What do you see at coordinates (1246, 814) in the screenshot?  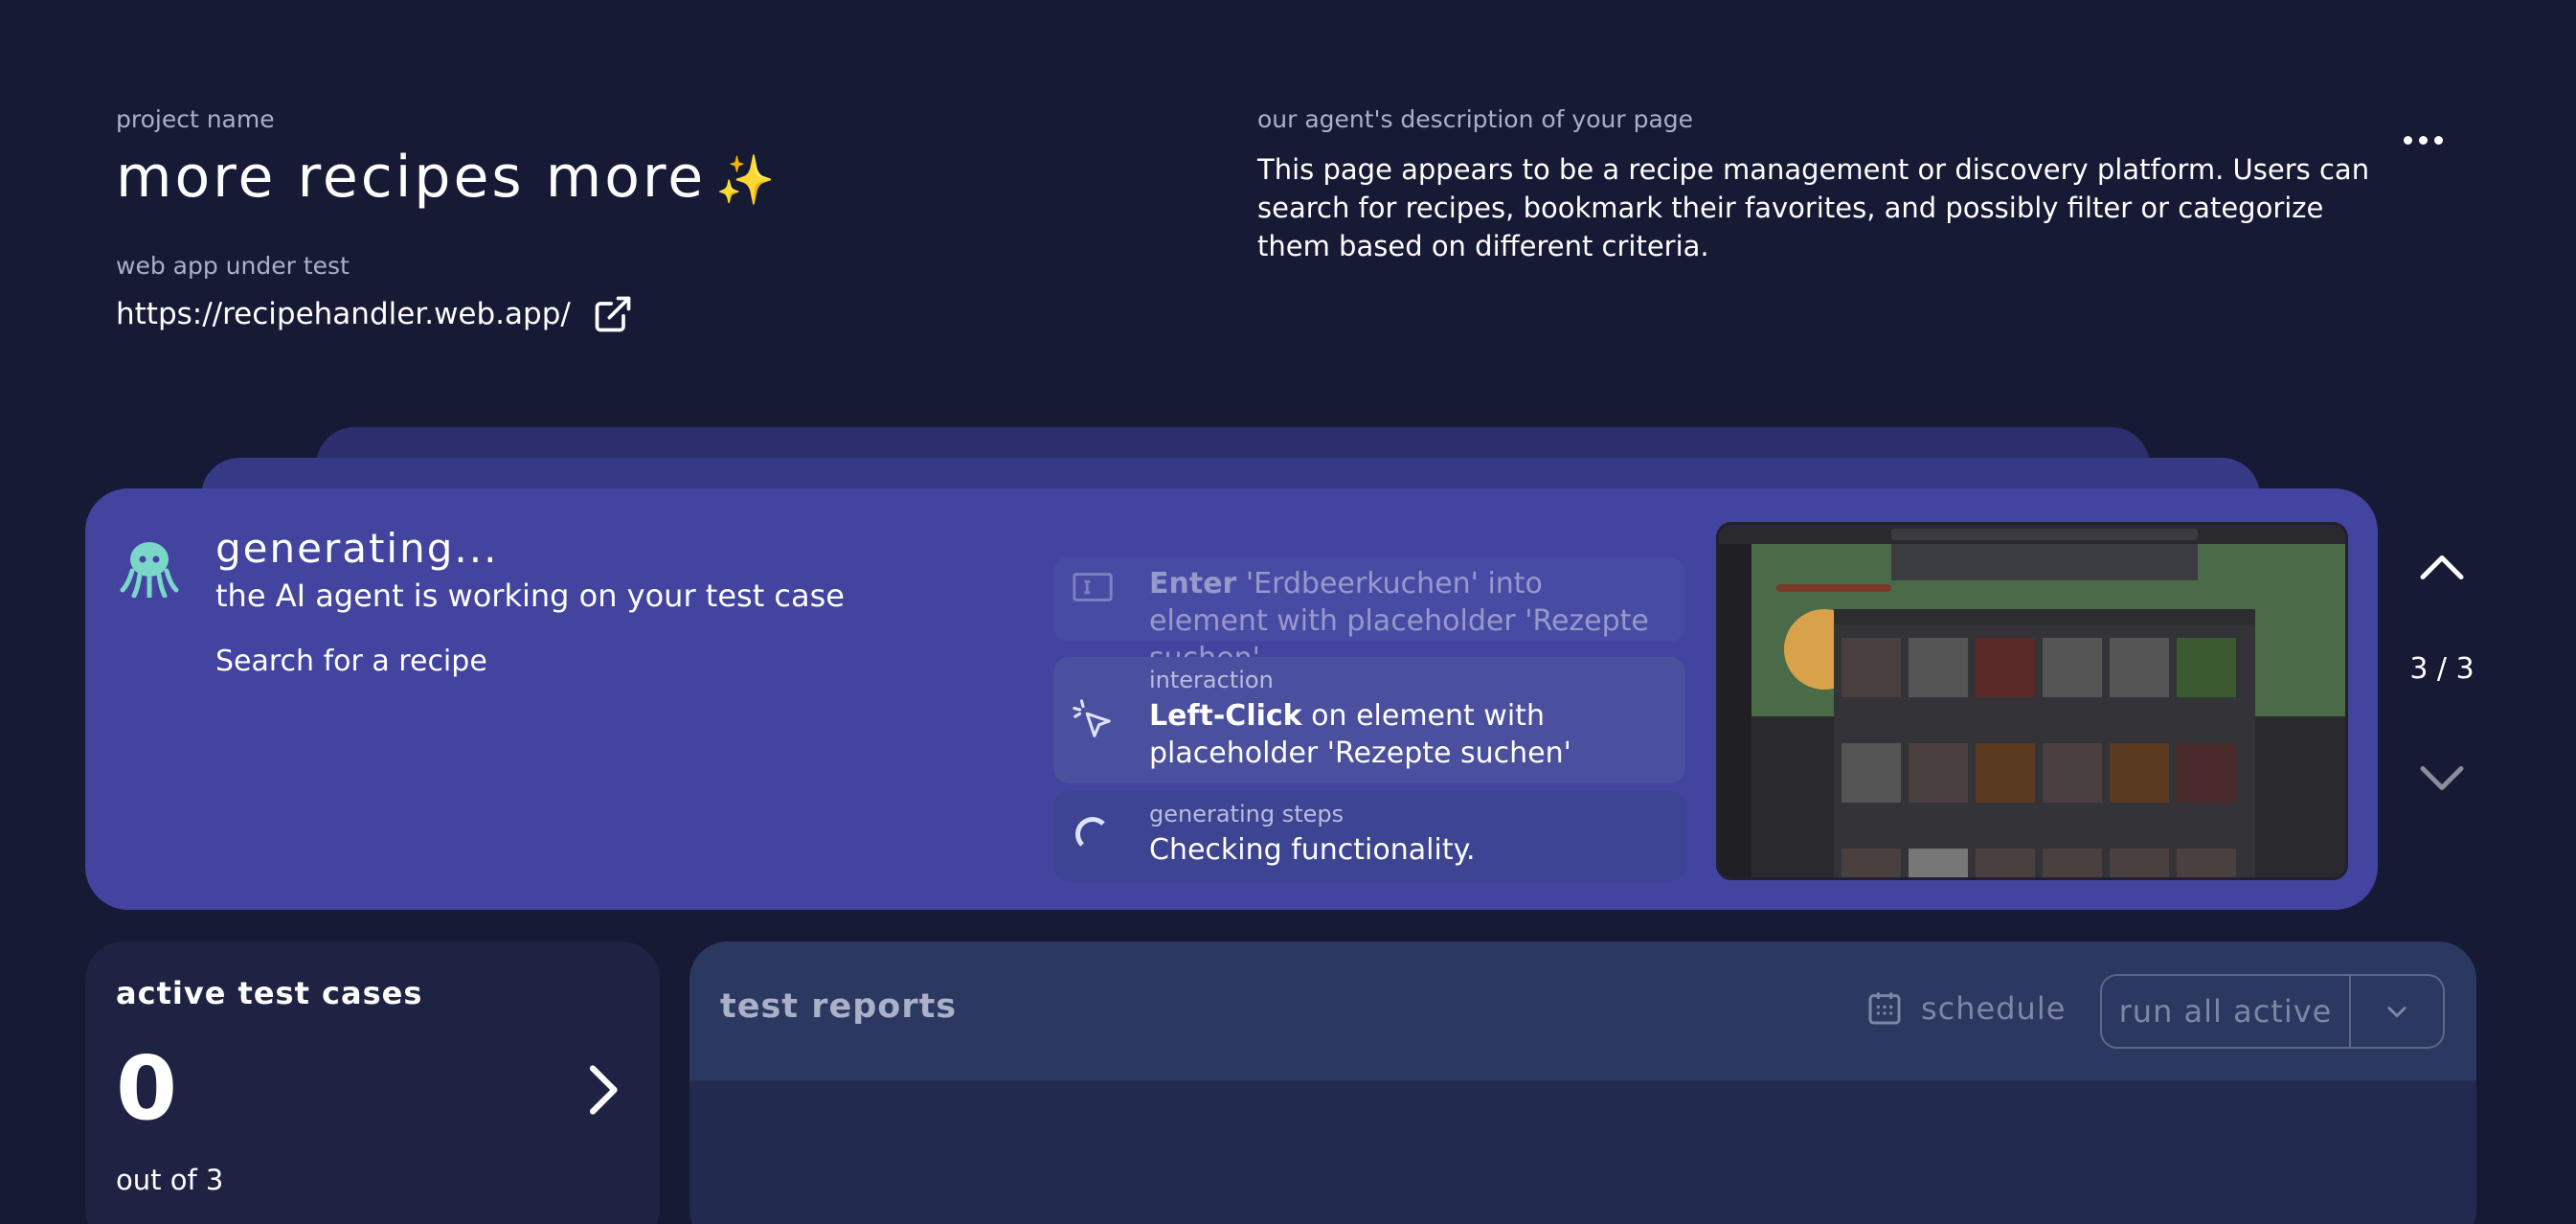 I see `step-label: generating steps` at bounding box center [1246, 814].